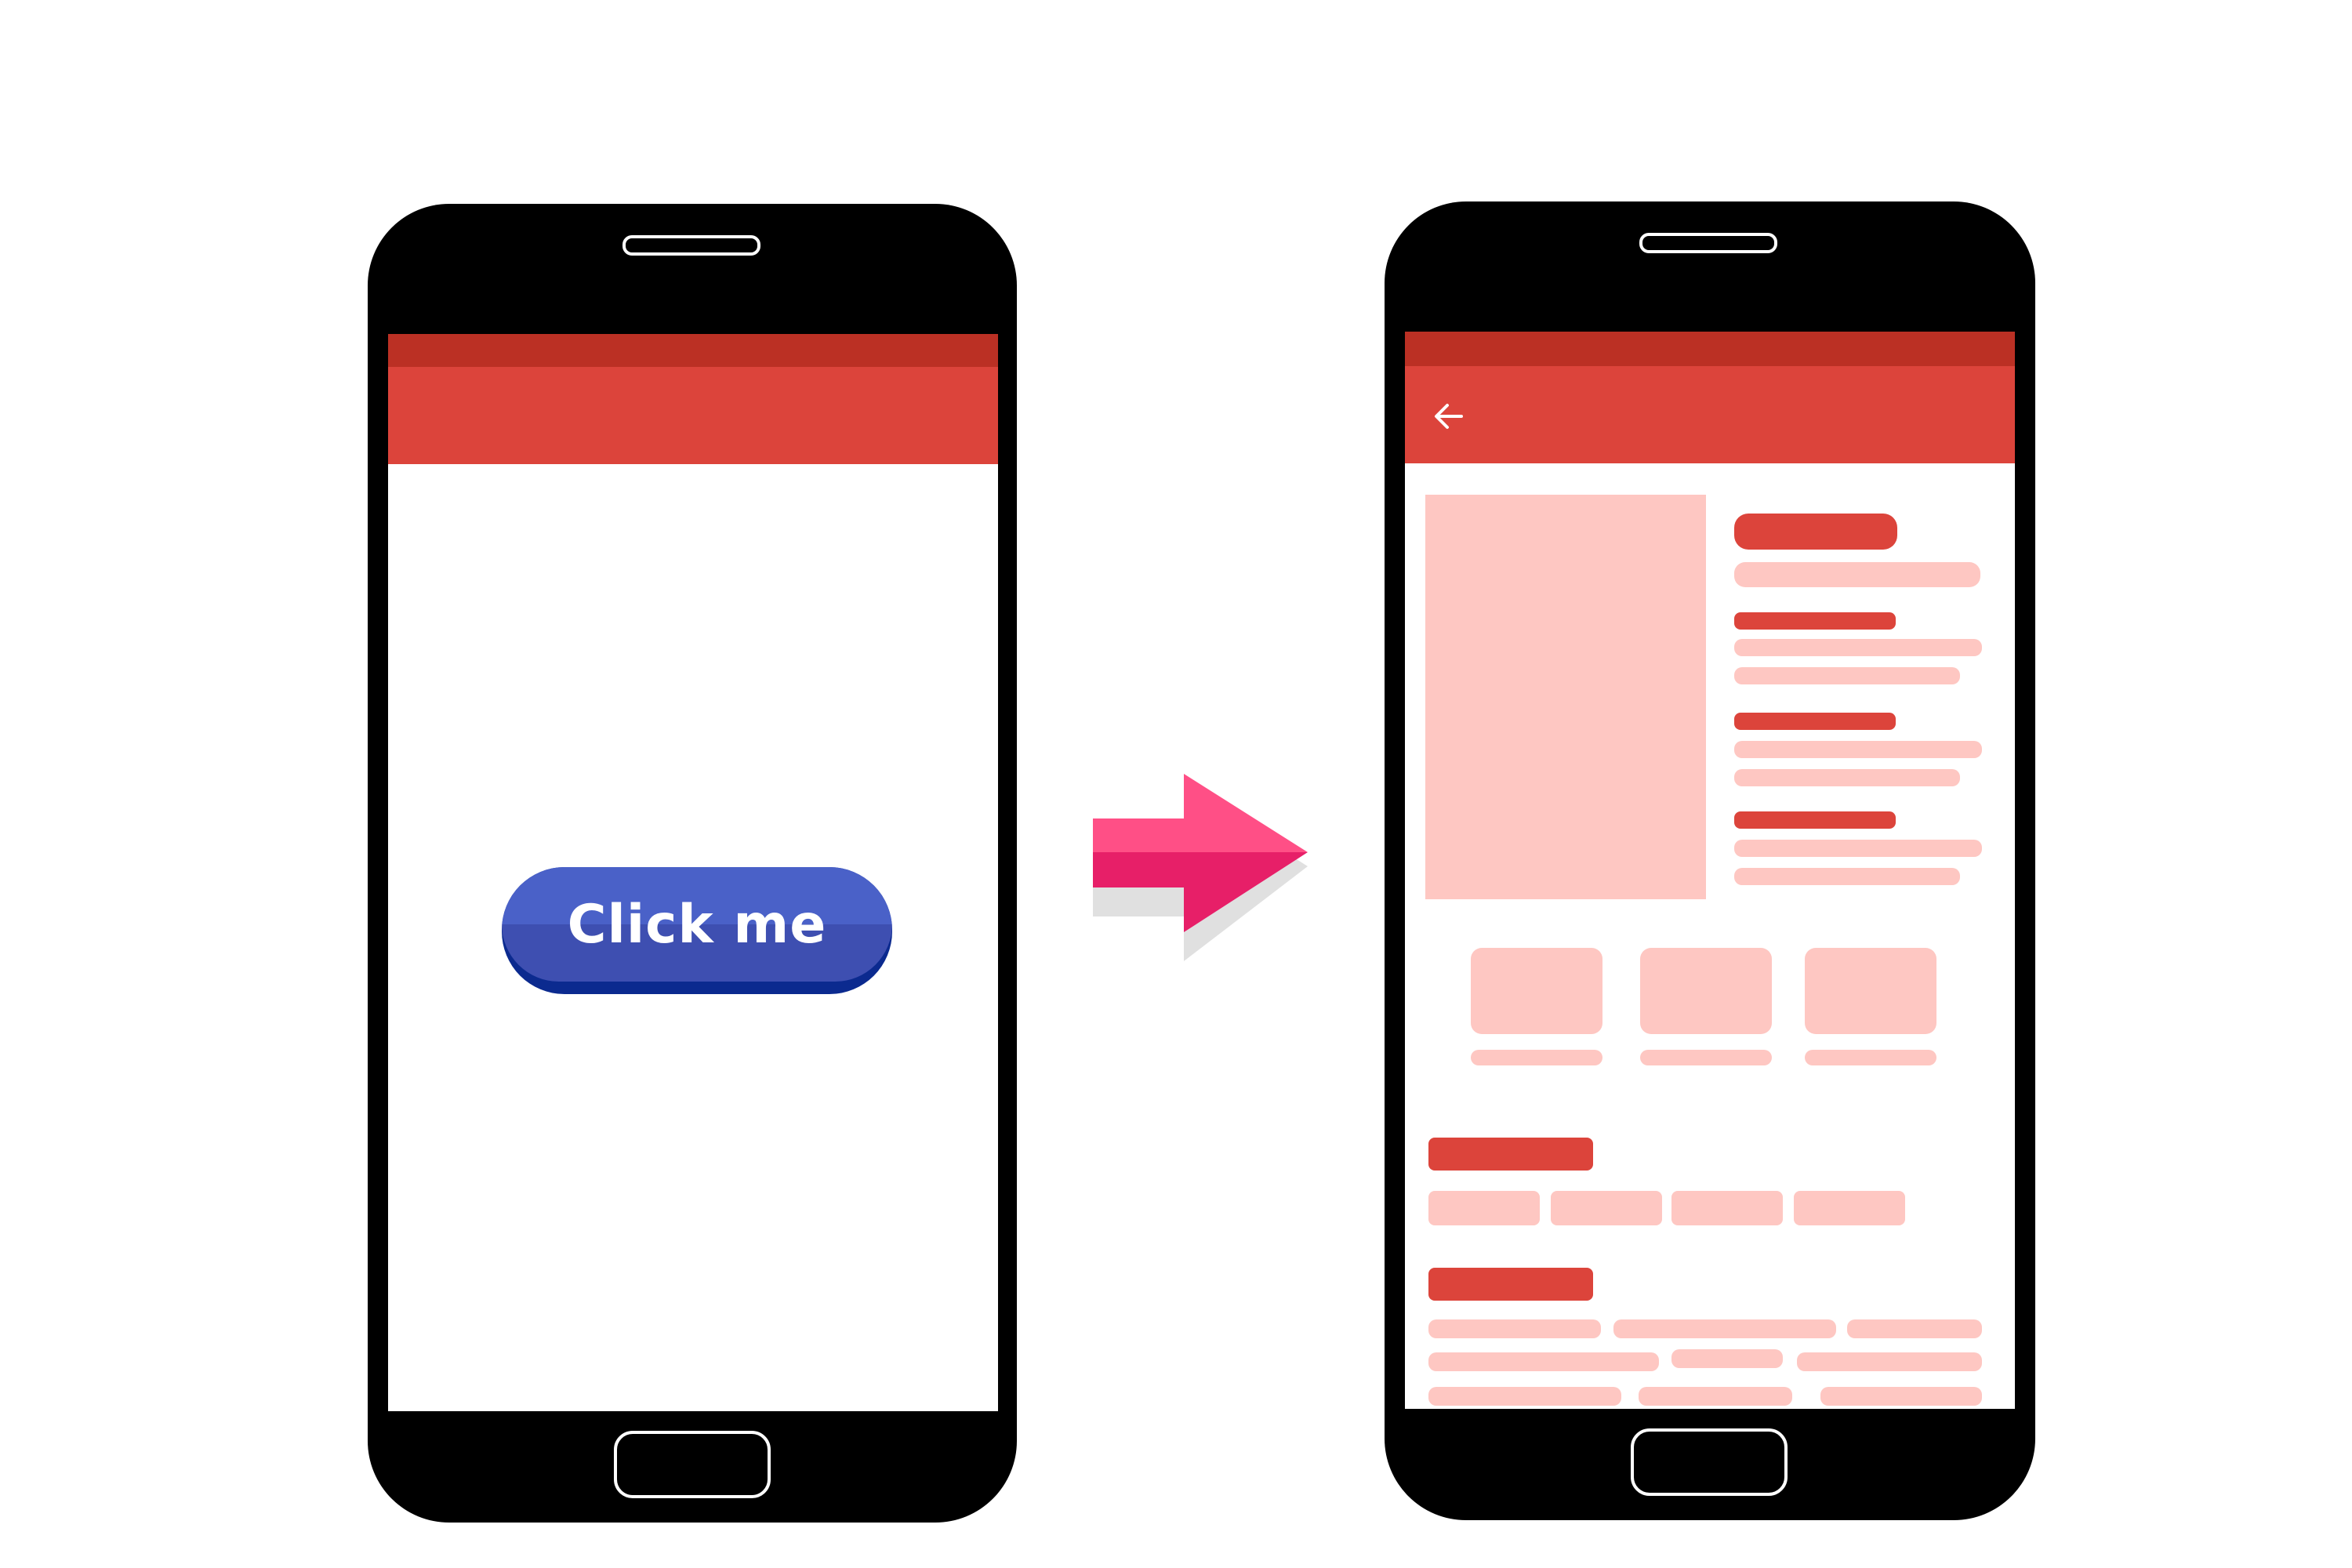 The width and height of the screenshot is (2352, 1568). I want to click on subtitle-placeholder, so click(1857, 574).